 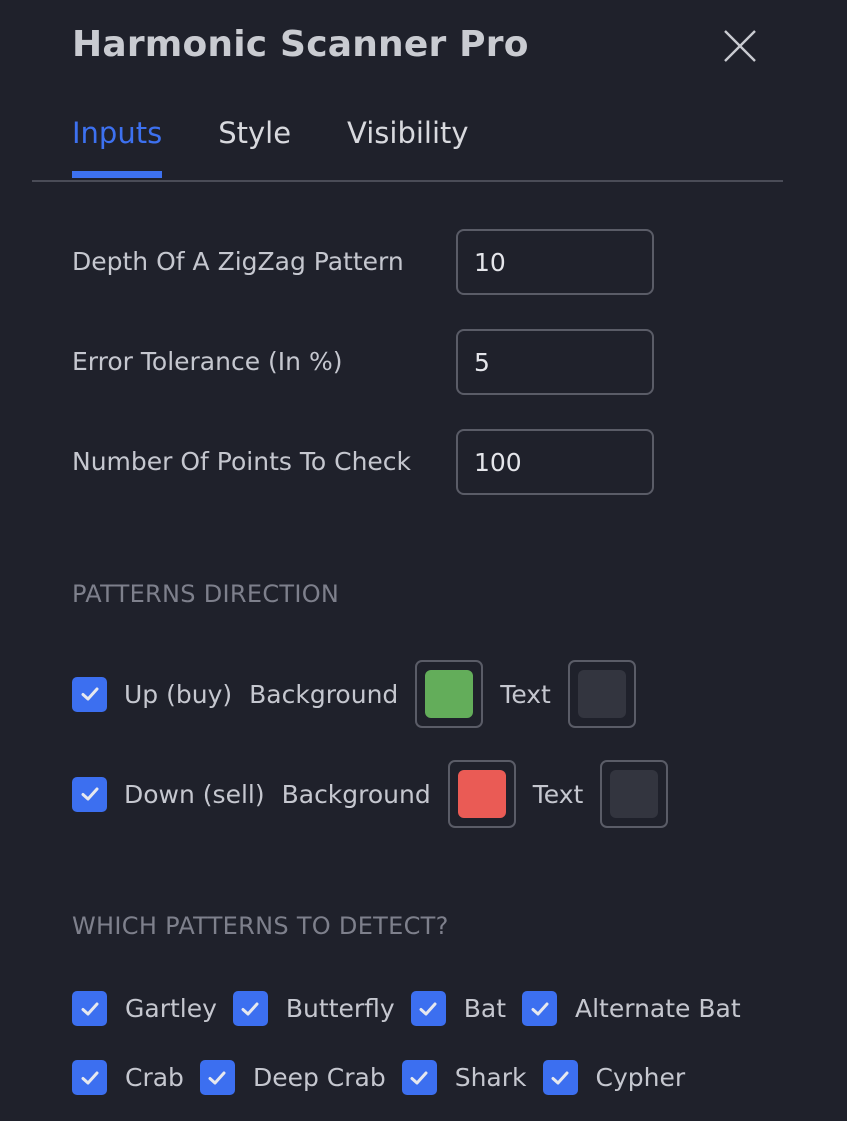 I want to click on direction-row-up: Up (buy) Background Text, so click(x=354, y=694).